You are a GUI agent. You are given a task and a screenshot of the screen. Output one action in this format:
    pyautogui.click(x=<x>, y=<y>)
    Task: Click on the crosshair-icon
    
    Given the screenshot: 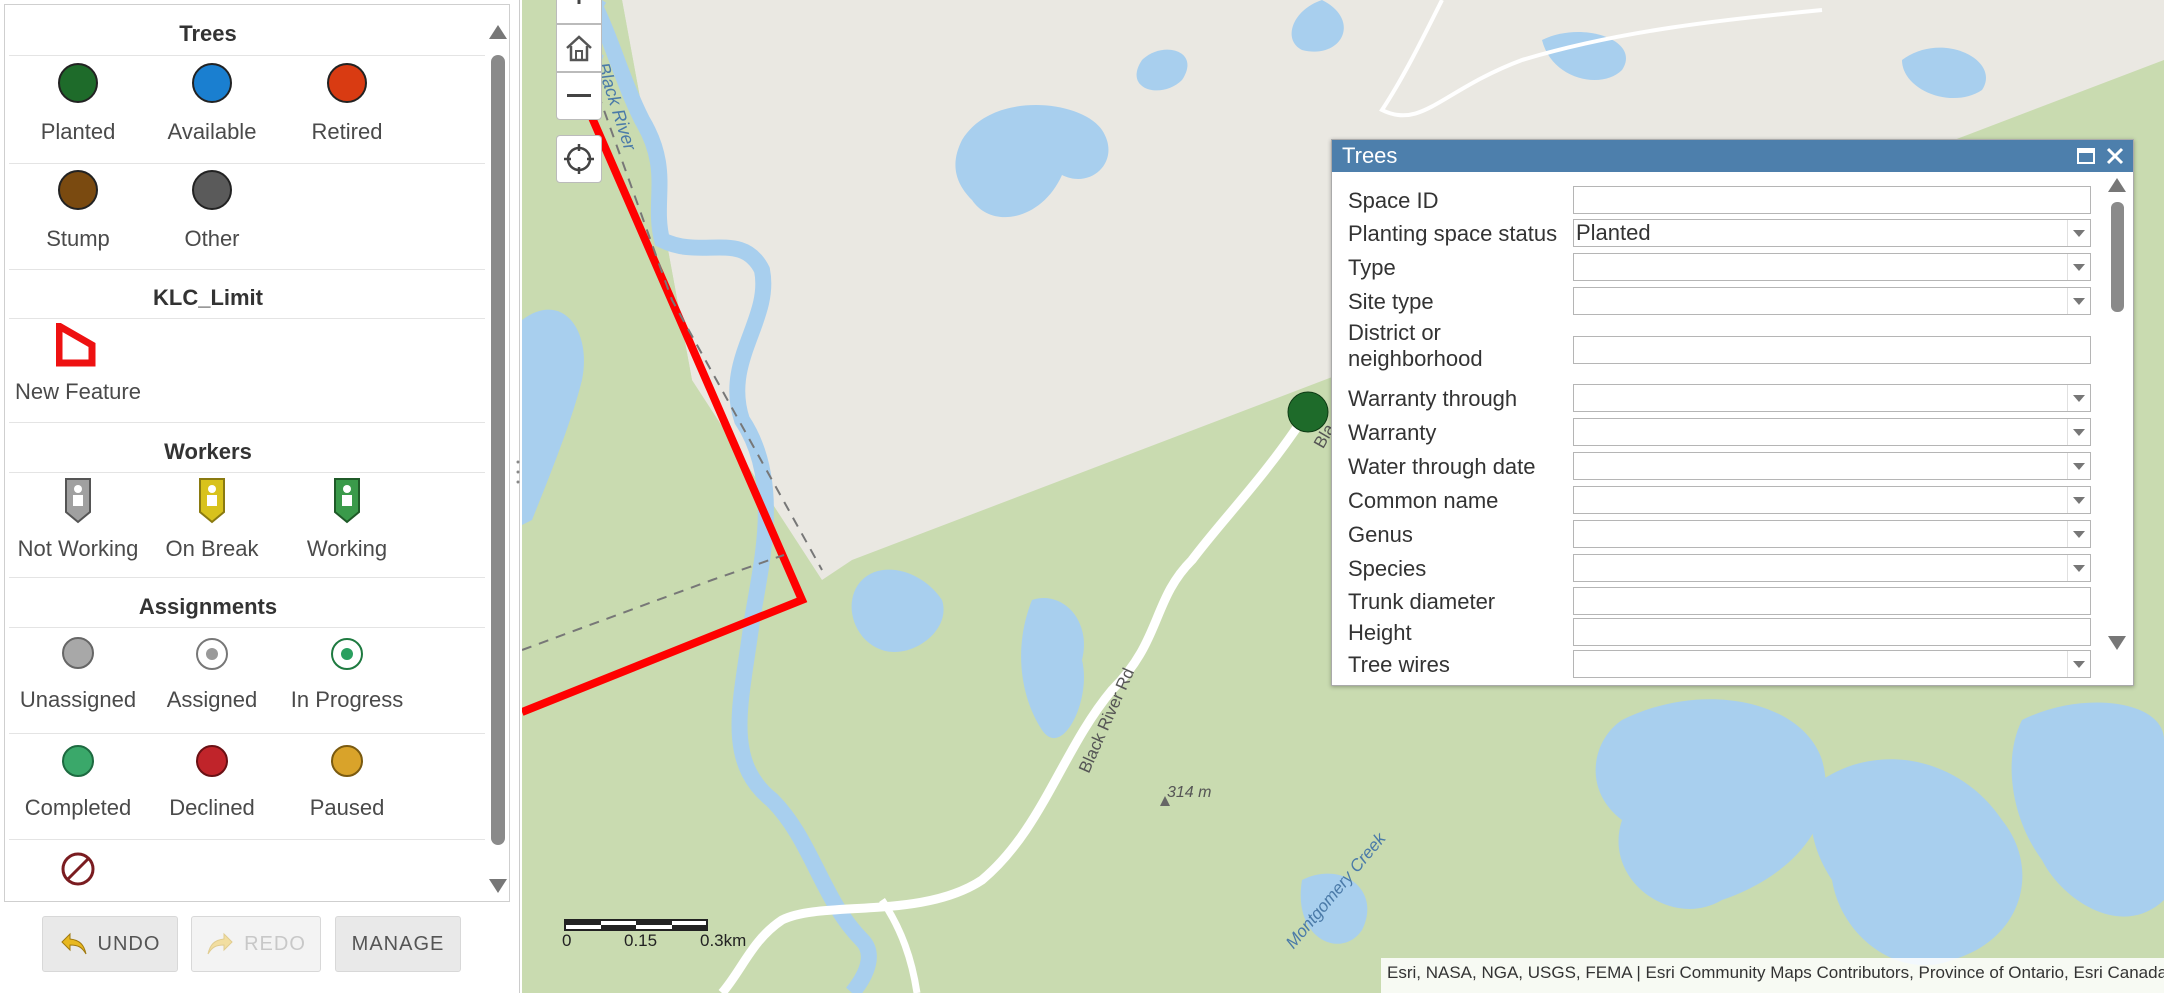 What is the action you would take?
    pyautogui.click(x=579, y=159)
    